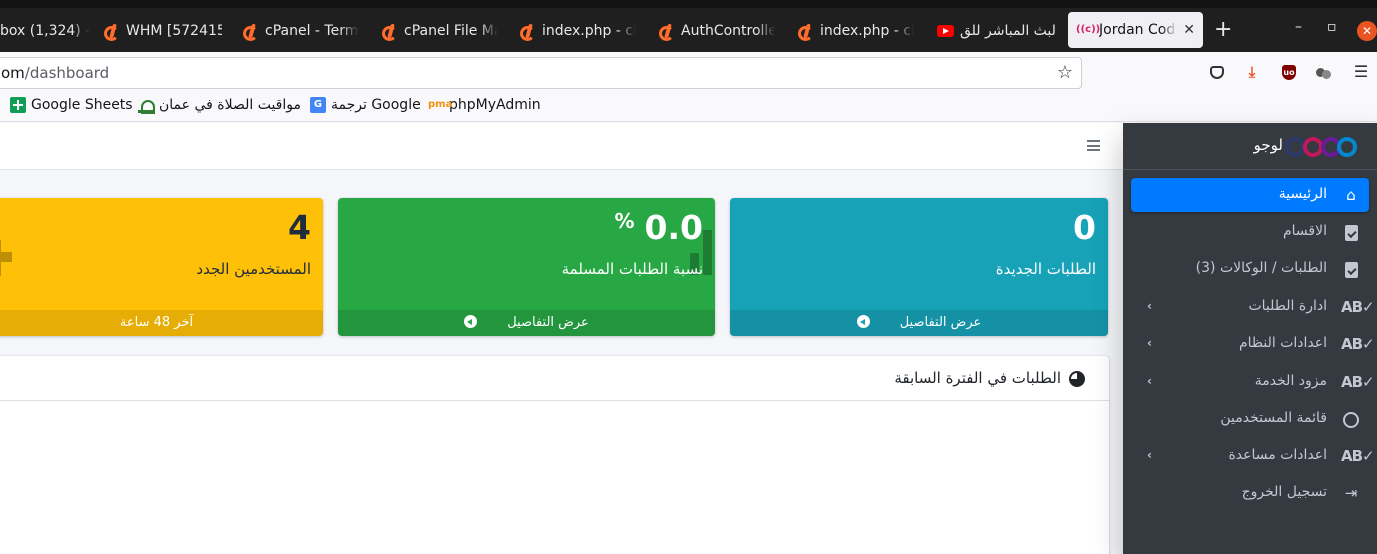 Image resolution: width=1377 pixels, height=554 pixels. I want to click on arrow-circle-left-icon, so click(471, 321).